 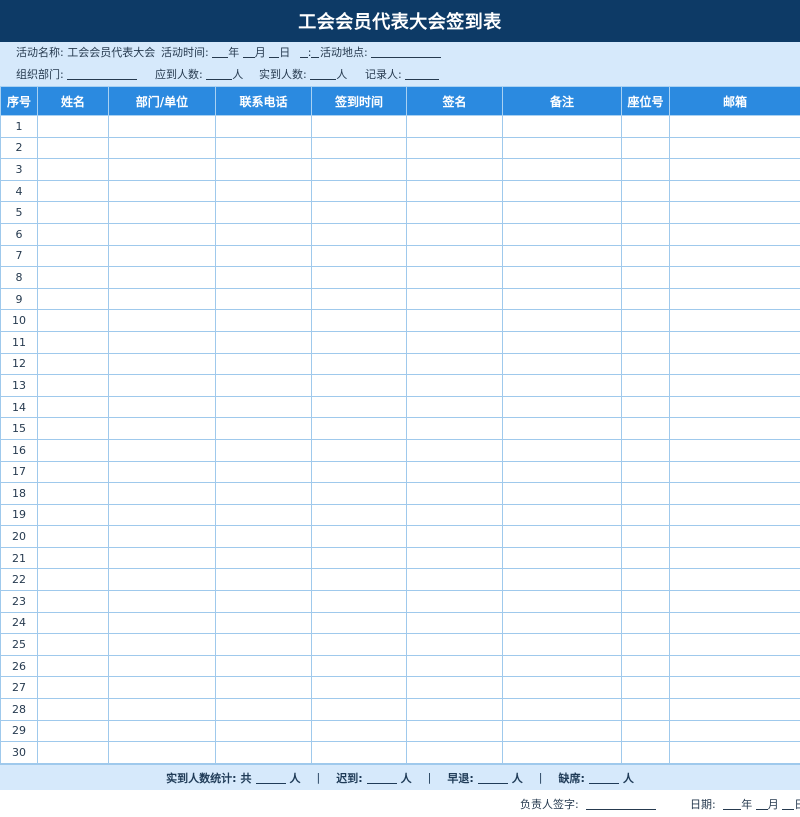 I want to click on org-dept-blank, so click(x=102, y=73).